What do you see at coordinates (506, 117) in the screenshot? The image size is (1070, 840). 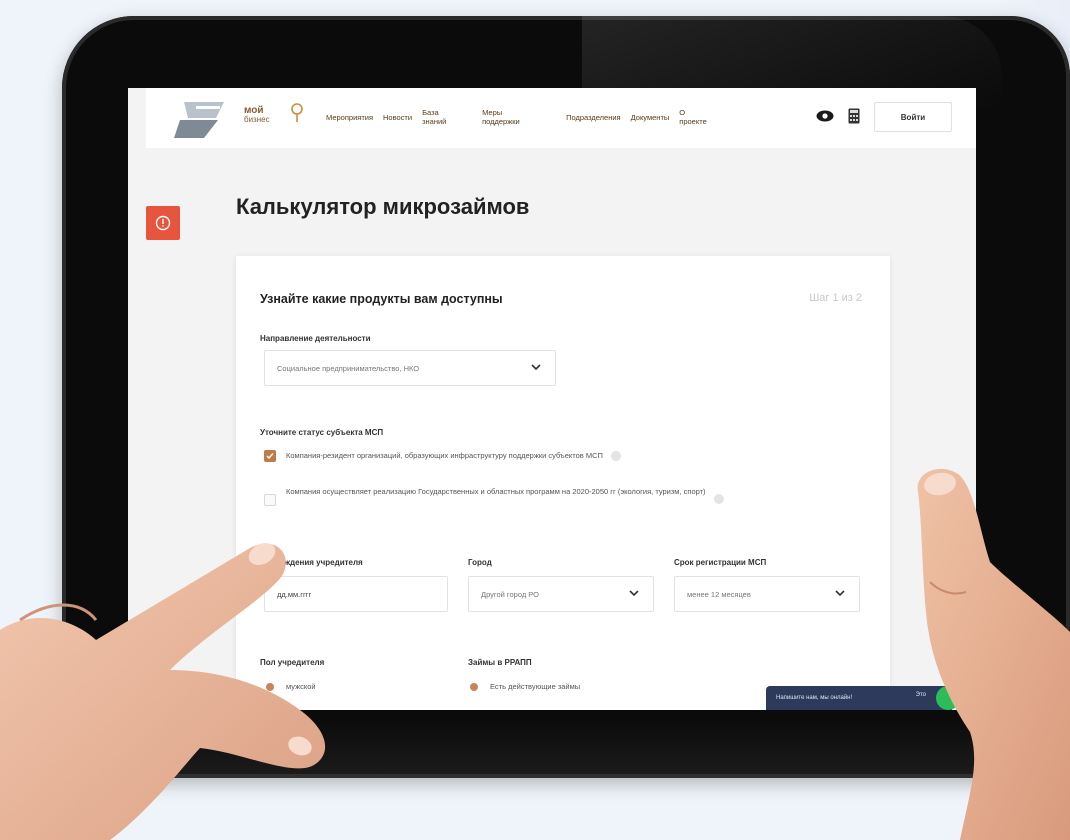 I see `nav-item-support-measures: Меры поддержки` at bounding box center [506, 117].